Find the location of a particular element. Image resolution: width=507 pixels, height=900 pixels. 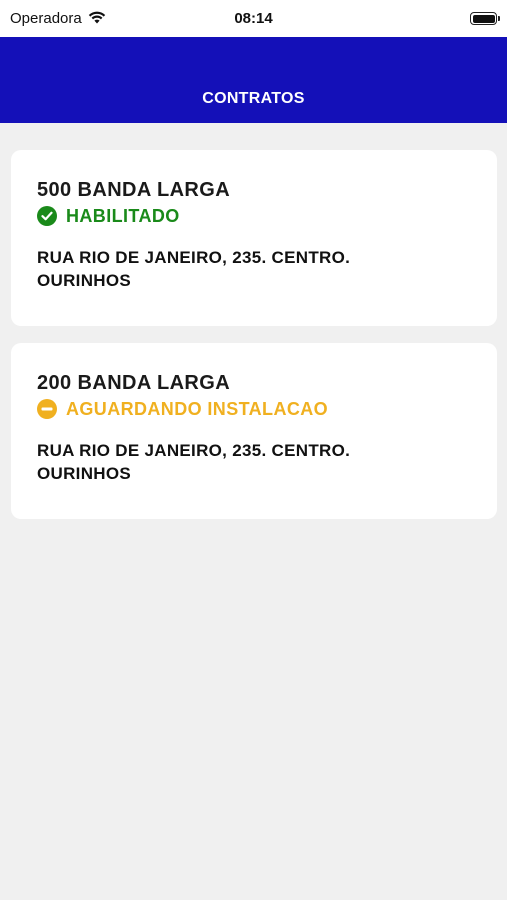

check-circle-icon is located at coordinates (47, 216).